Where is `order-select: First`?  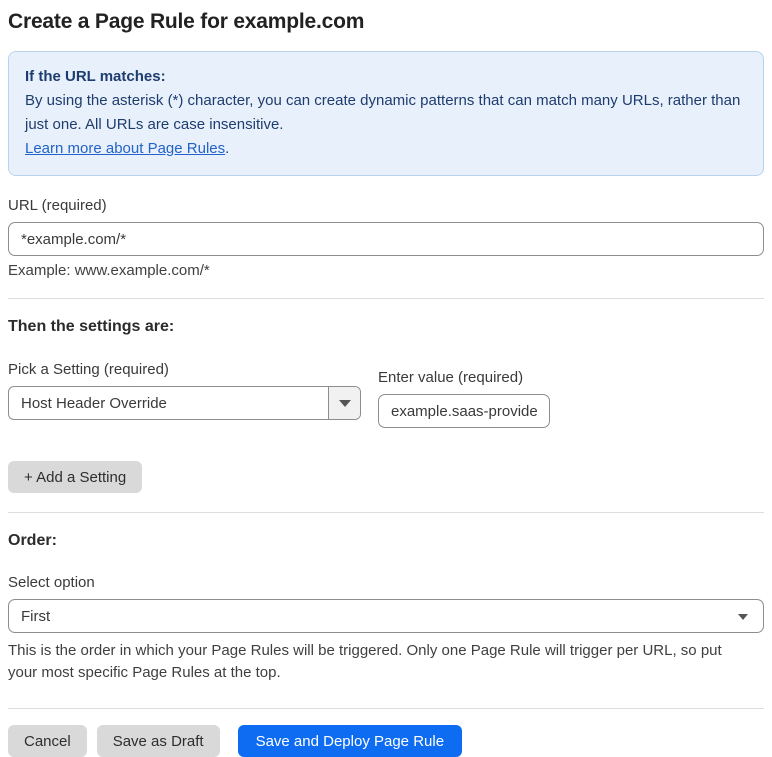 order-select: First is located at coordinates (386, 616).